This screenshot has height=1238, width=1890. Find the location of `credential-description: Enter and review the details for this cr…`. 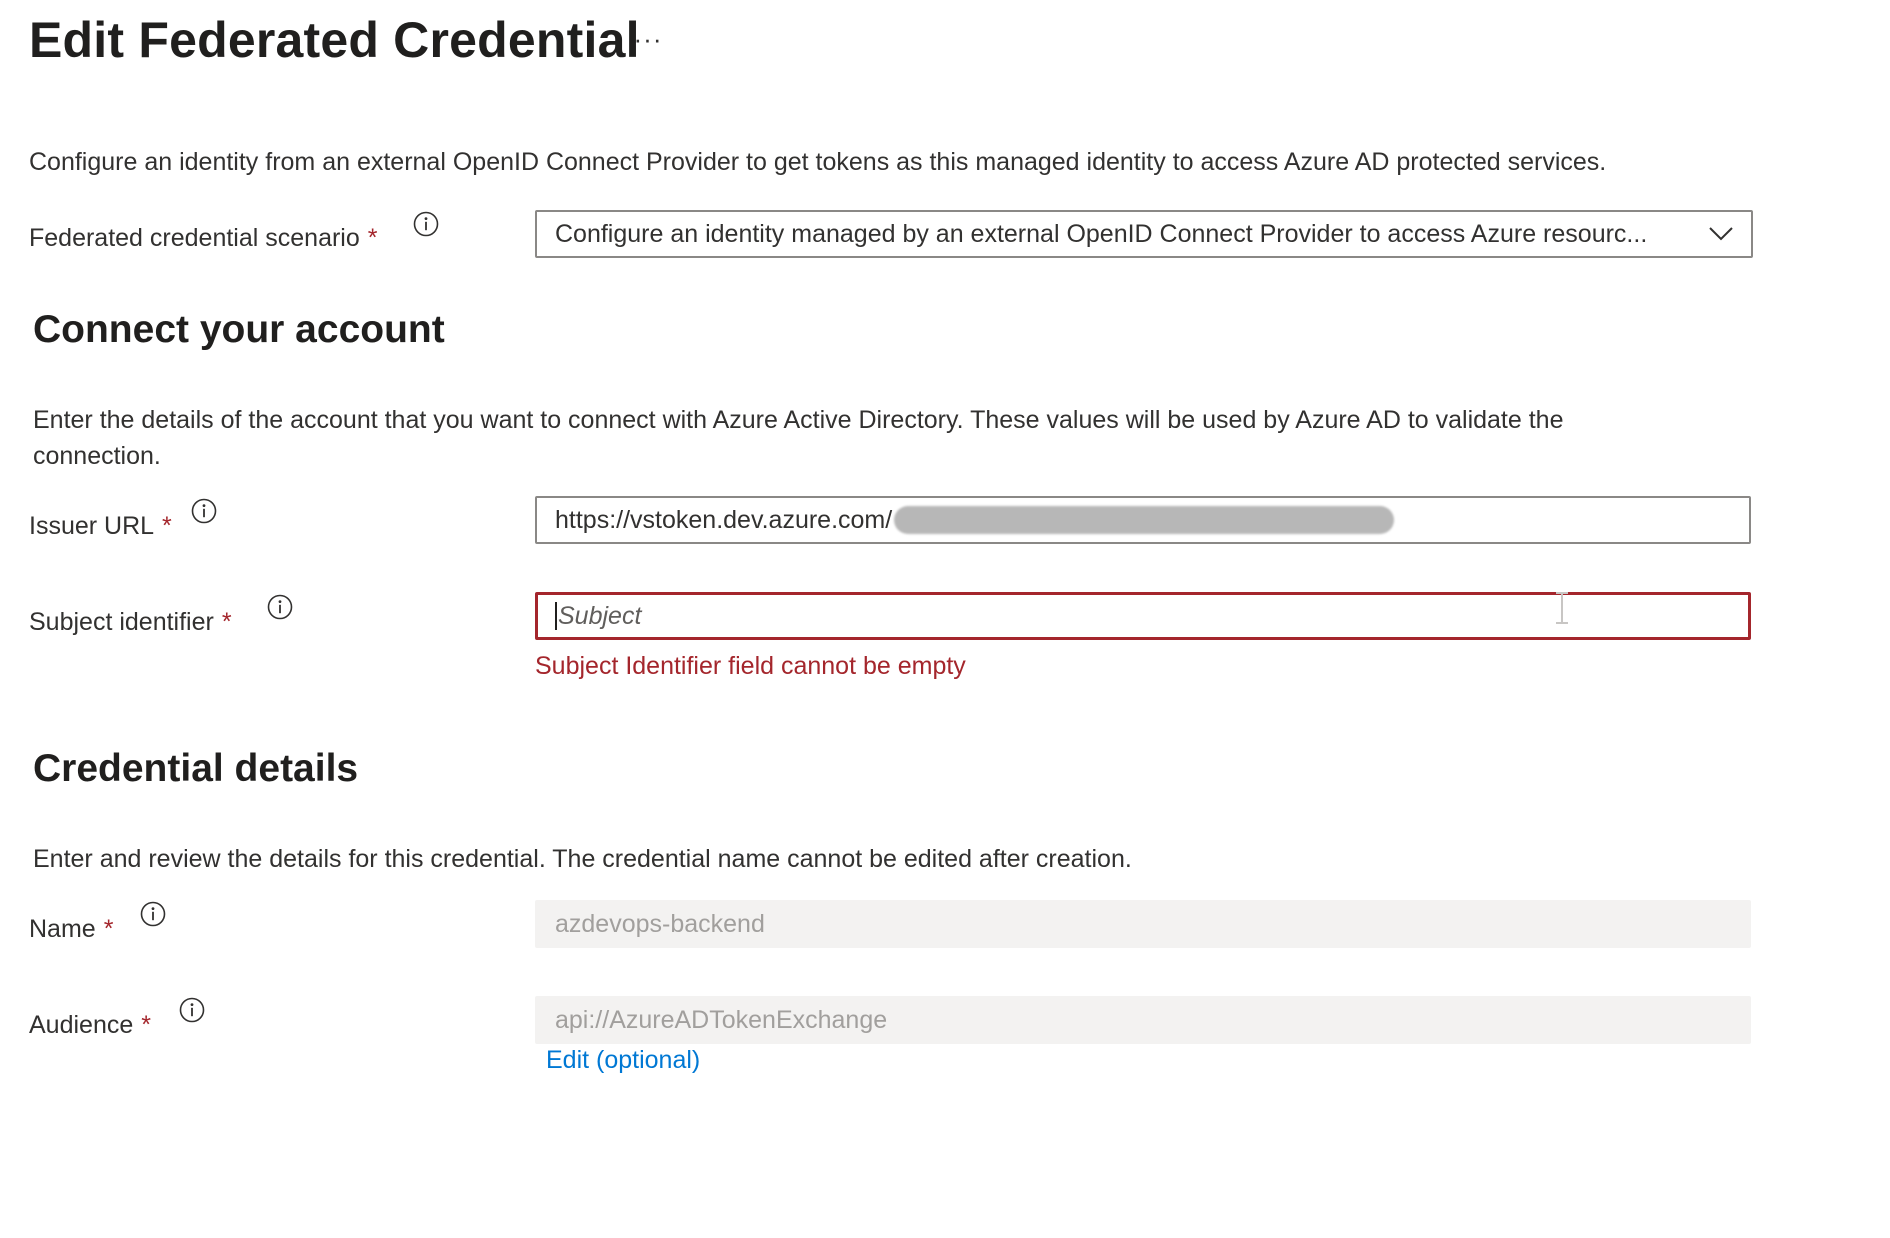

credential-description: Enter and review the details for this cr… is located at coordinates (582, 859).